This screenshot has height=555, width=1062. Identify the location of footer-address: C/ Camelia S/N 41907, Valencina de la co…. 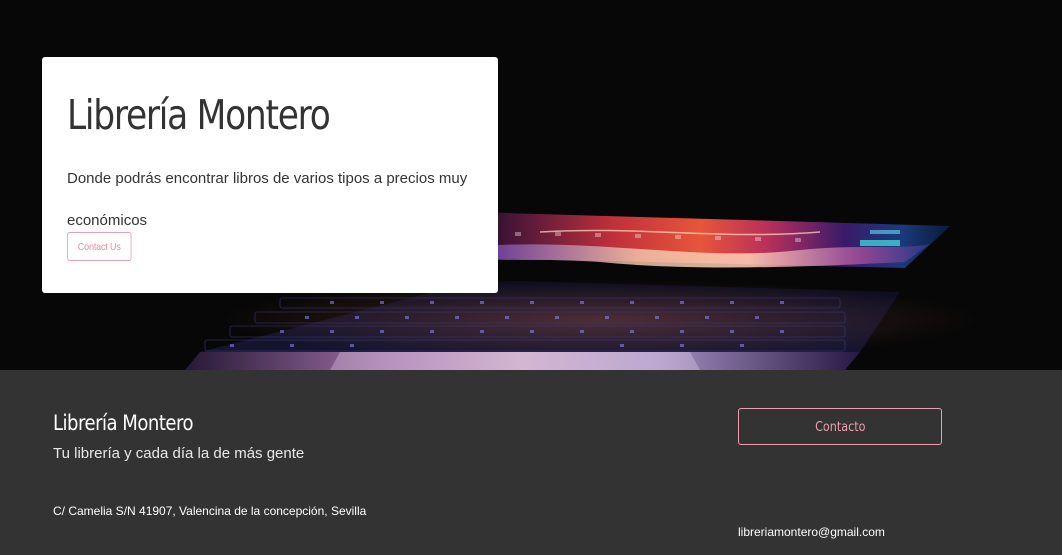
(210, 511).